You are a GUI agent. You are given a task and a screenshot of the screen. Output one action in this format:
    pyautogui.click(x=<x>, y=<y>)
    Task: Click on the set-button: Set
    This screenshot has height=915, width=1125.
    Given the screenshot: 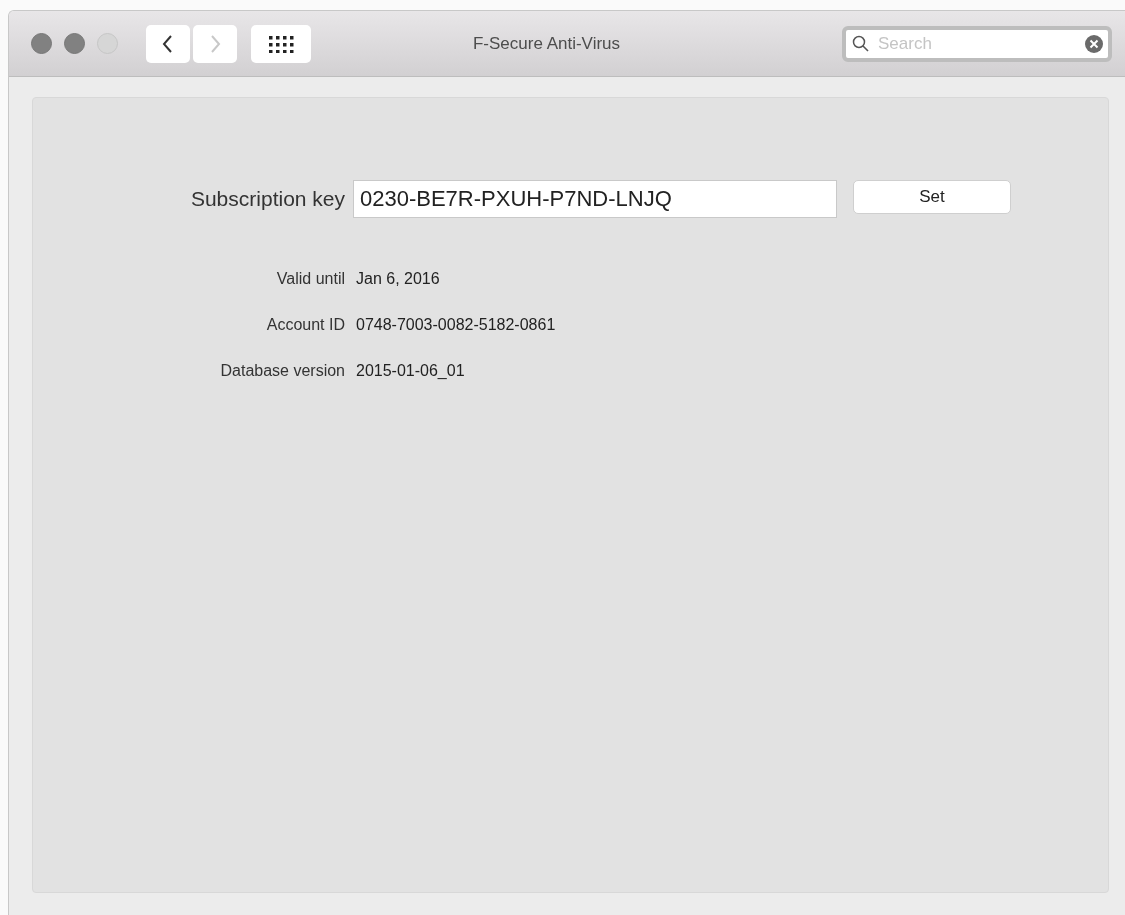 What is the action you would take?
    pyautogui.click(x=932, y=197)
    